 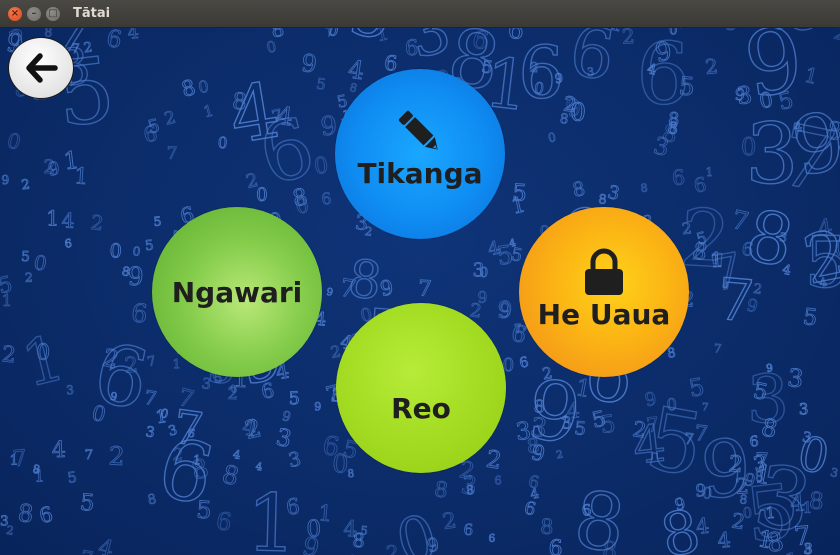 What do you see at coordinates (15, 14) in the screenshot?
I see `window-close-button: ×` at bounding box center [15, 14].